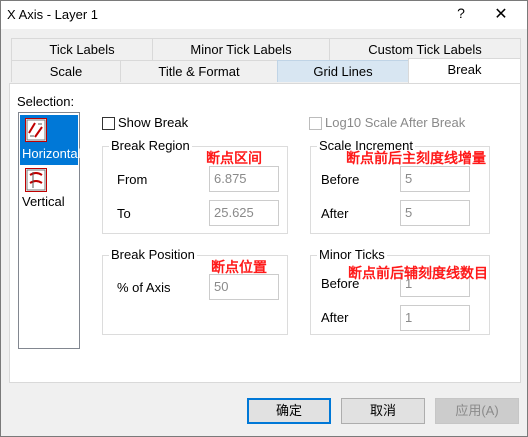 The width and height of the screenshot is (528, 437). Describe the element at coordinates (49, 230) in the screenshot. I see `selection-list: Horizontal Vertical` at that location.